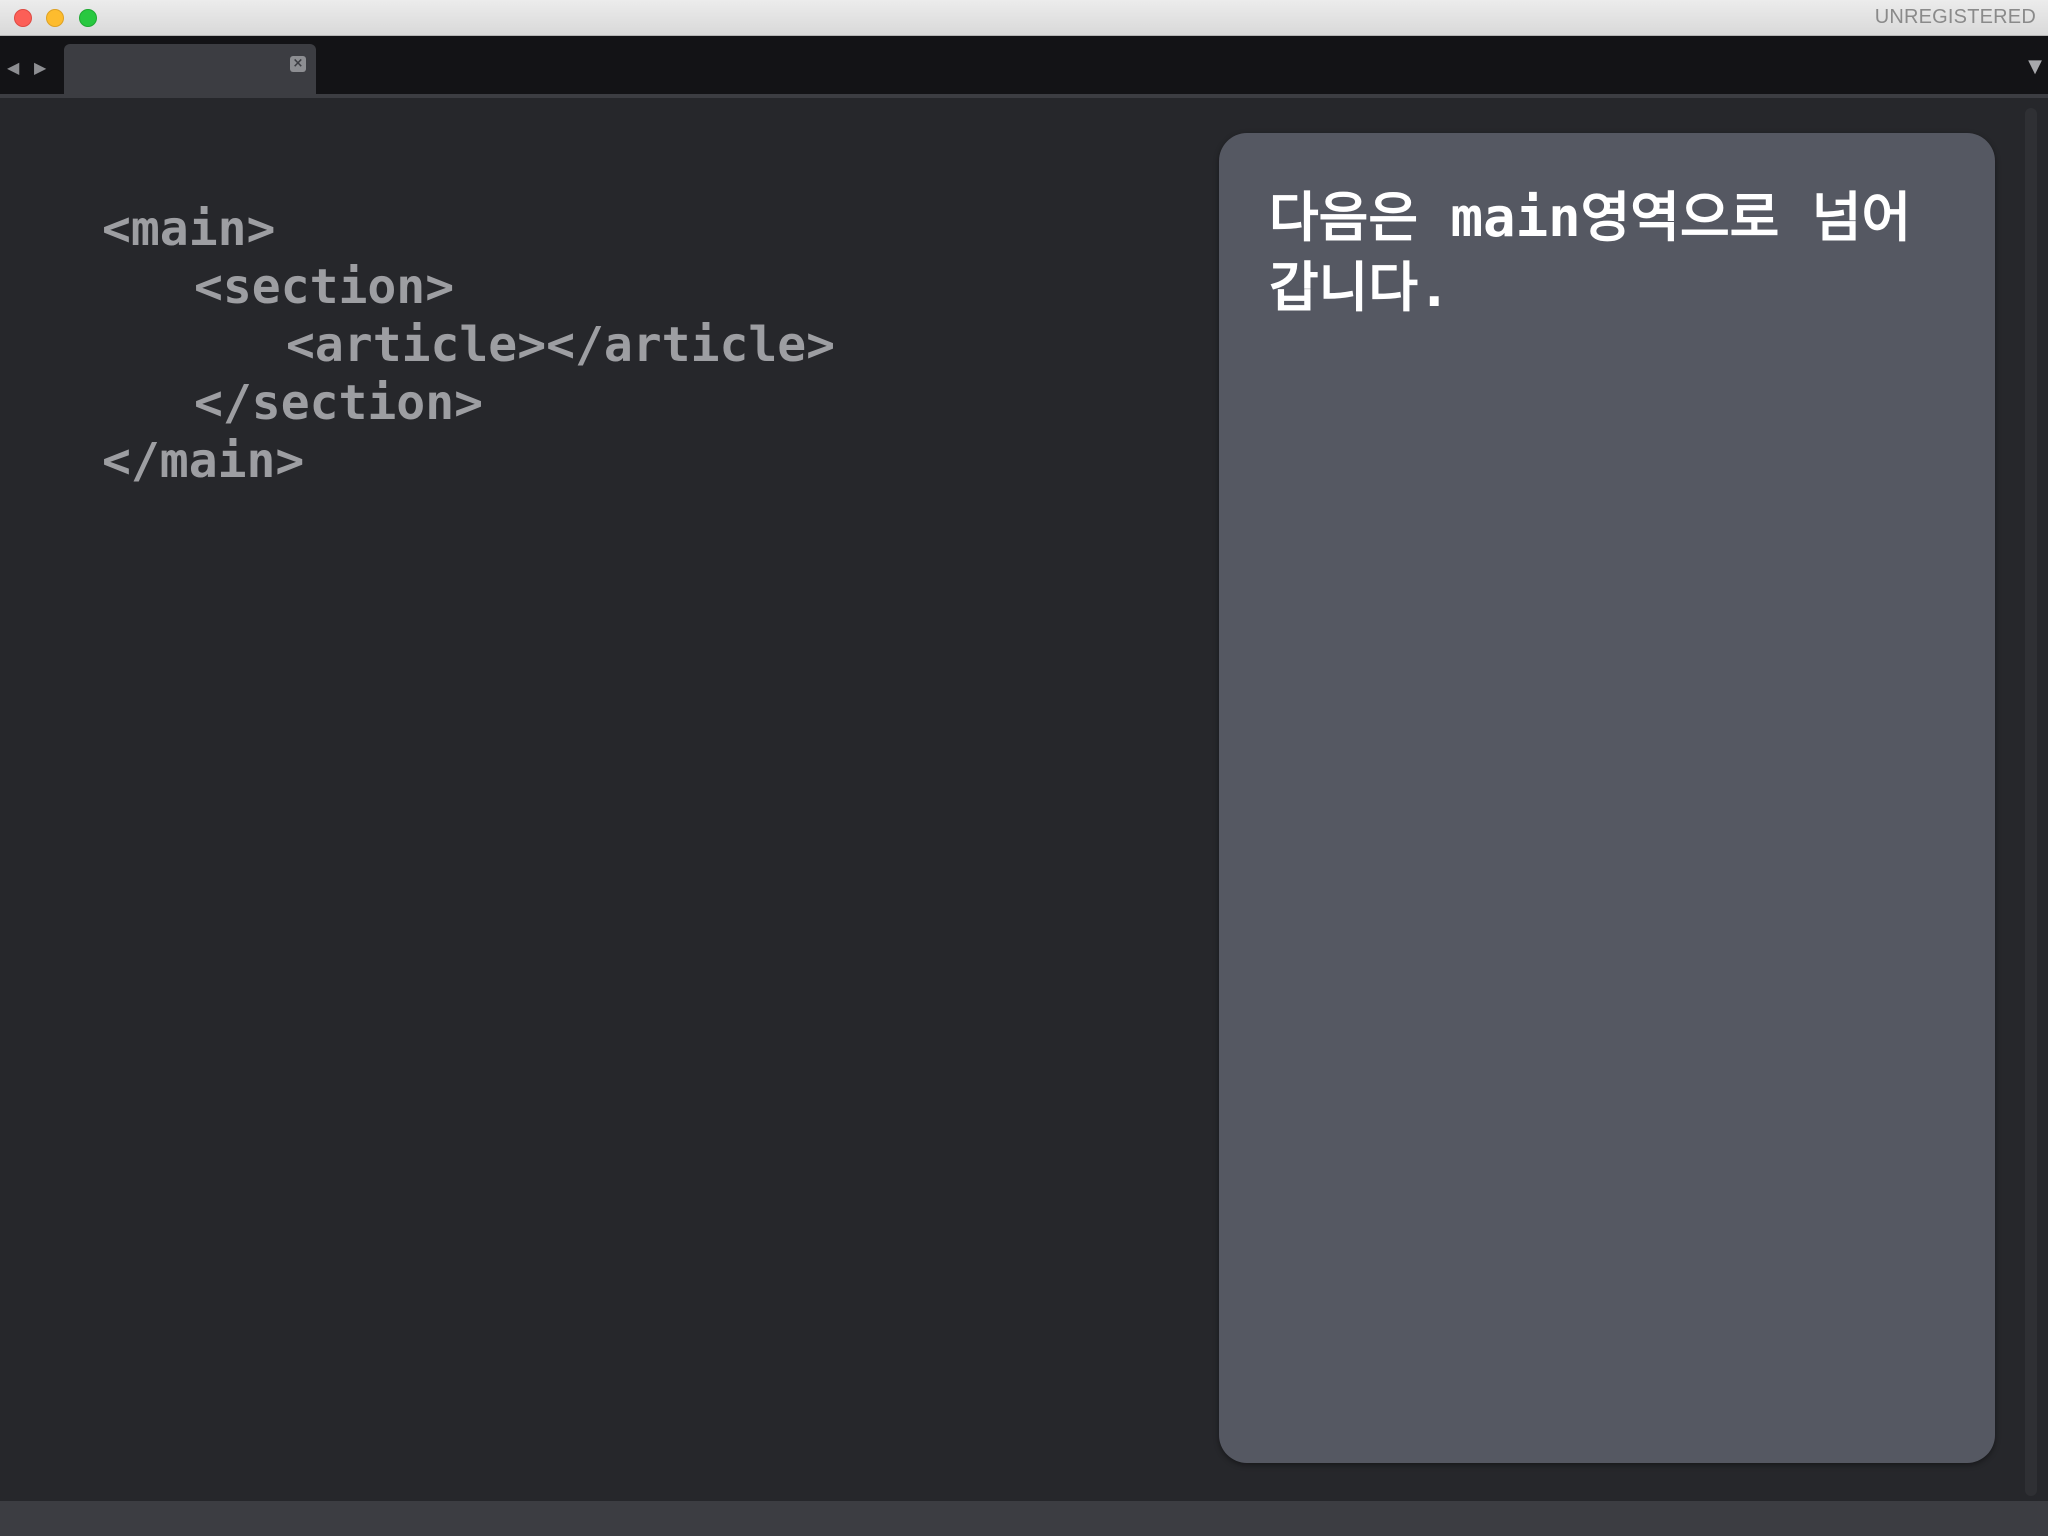 The width and height of the screenshot is (2048, 1536). What do you see at coordinates (40, 68) in the screenshot?
I see `triangle-right-icon: ▶` at bounding box center [40, 68].